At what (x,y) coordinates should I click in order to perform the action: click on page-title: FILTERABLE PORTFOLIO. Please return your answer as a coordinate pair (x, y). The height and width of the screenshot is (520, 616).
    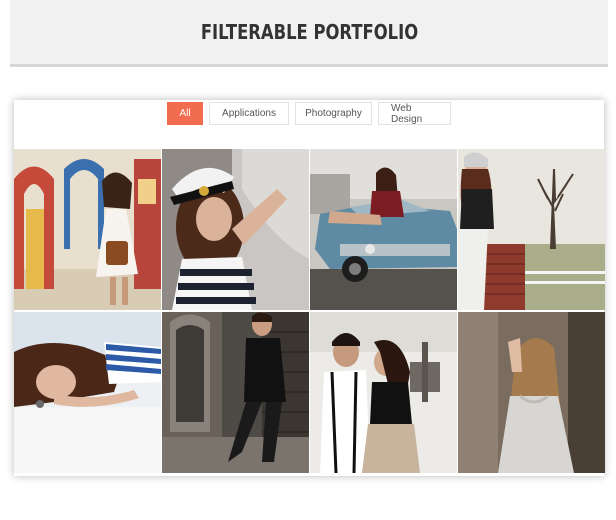
    Looking at the image, I should click on (309, 32).